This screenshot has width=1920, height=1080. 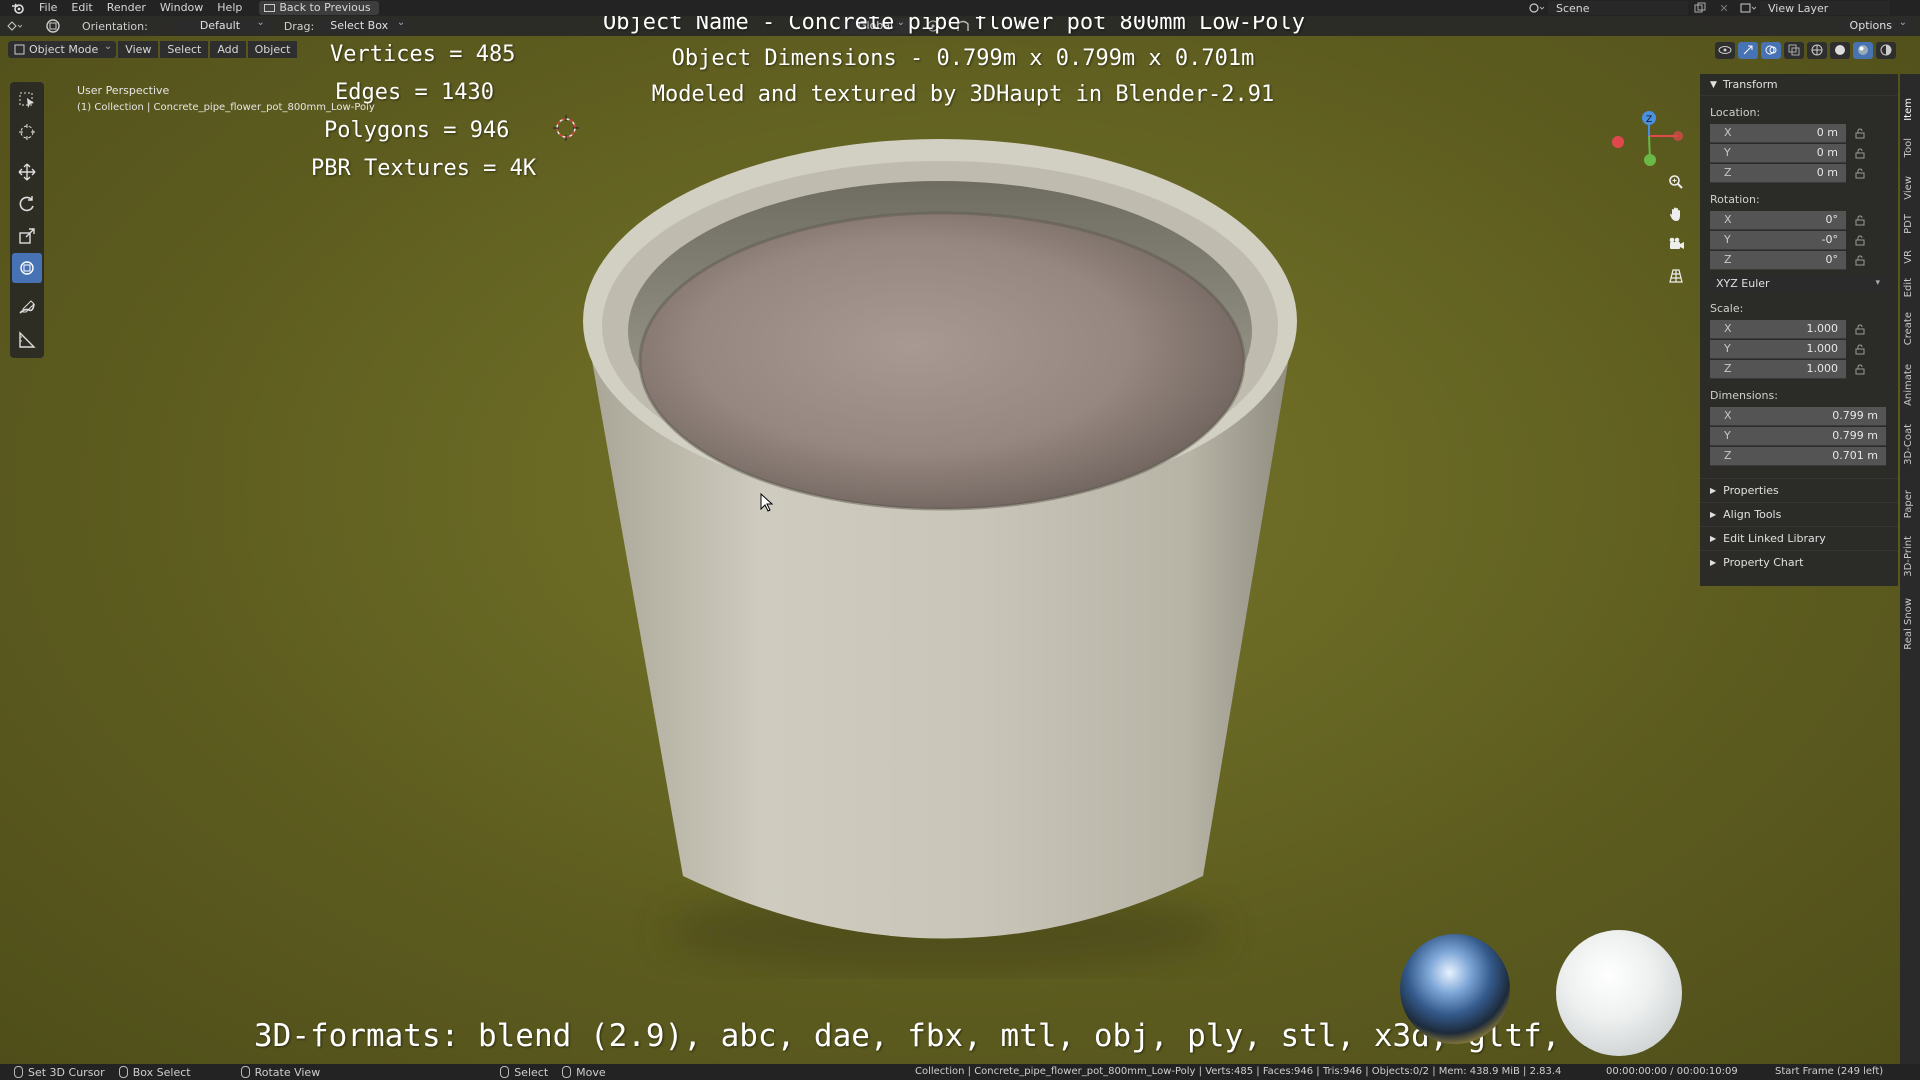 What do you see at coordinates (1700, 8) in the screenshot?
I see `copy-scene-icon` at bounding box center [1700, 8].